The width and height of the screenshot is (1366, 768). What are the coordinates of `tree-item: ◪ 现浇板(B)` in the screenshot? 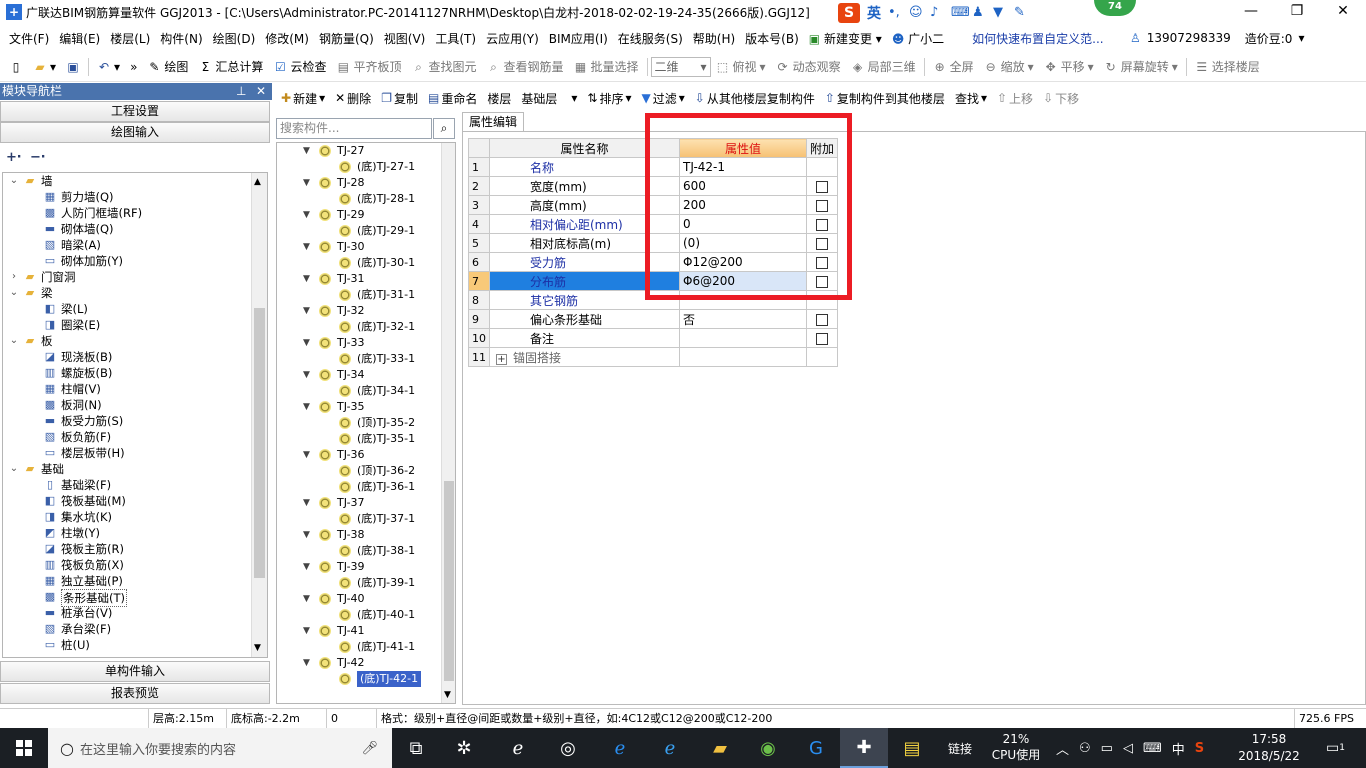 It's located at (135, 357).